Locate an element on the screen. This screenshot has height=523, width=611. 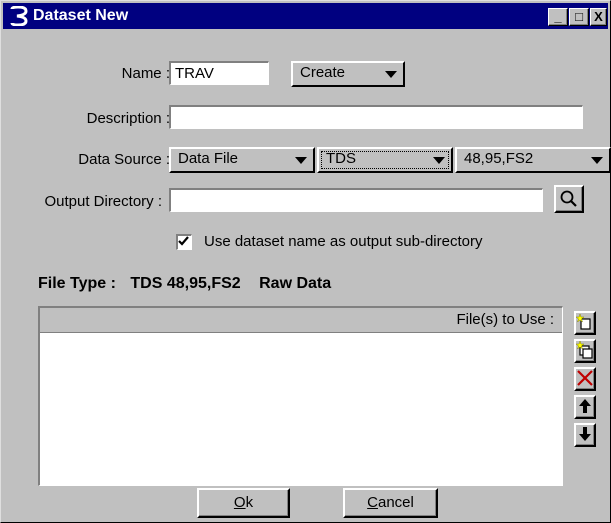
title-bar: Dataset New _ □ X is located at coordinates (305, 16).